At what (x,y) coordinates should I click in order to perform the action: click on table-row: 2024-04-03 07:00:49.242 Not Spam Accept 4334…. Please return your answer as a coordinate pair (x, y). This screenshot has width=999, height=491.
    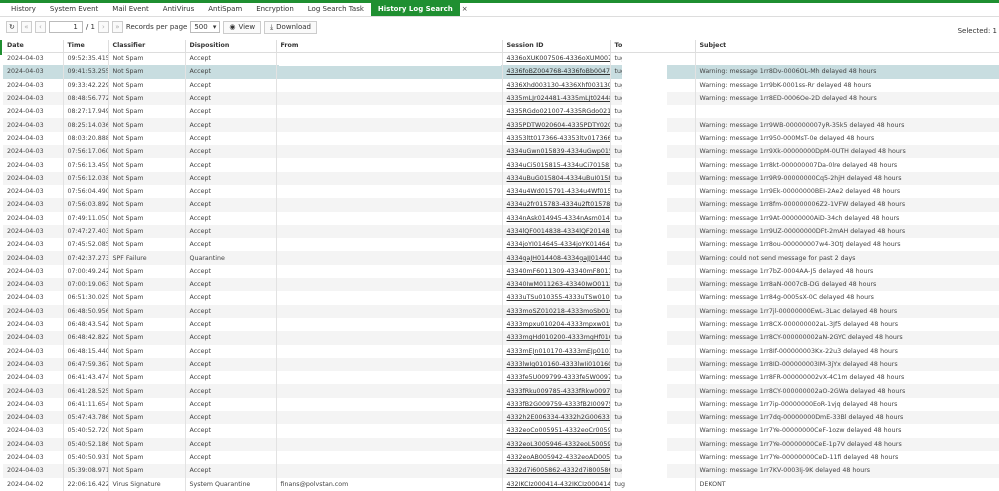
    Looking at the image, I should click on (501, 271).